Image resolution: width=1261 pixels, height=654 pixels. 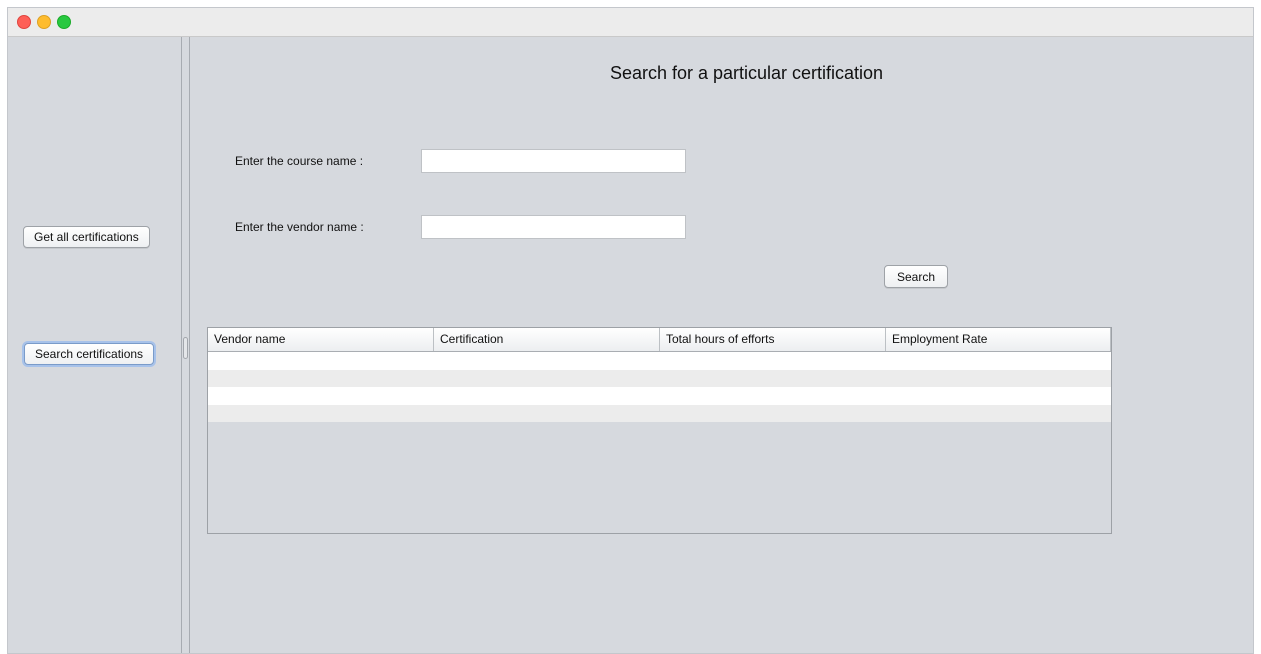 What do you see at coordinates (86, 237) in the screenshot?
I see `get-all-certifications-button: Get all certifications` at bounding box center [86, 237].